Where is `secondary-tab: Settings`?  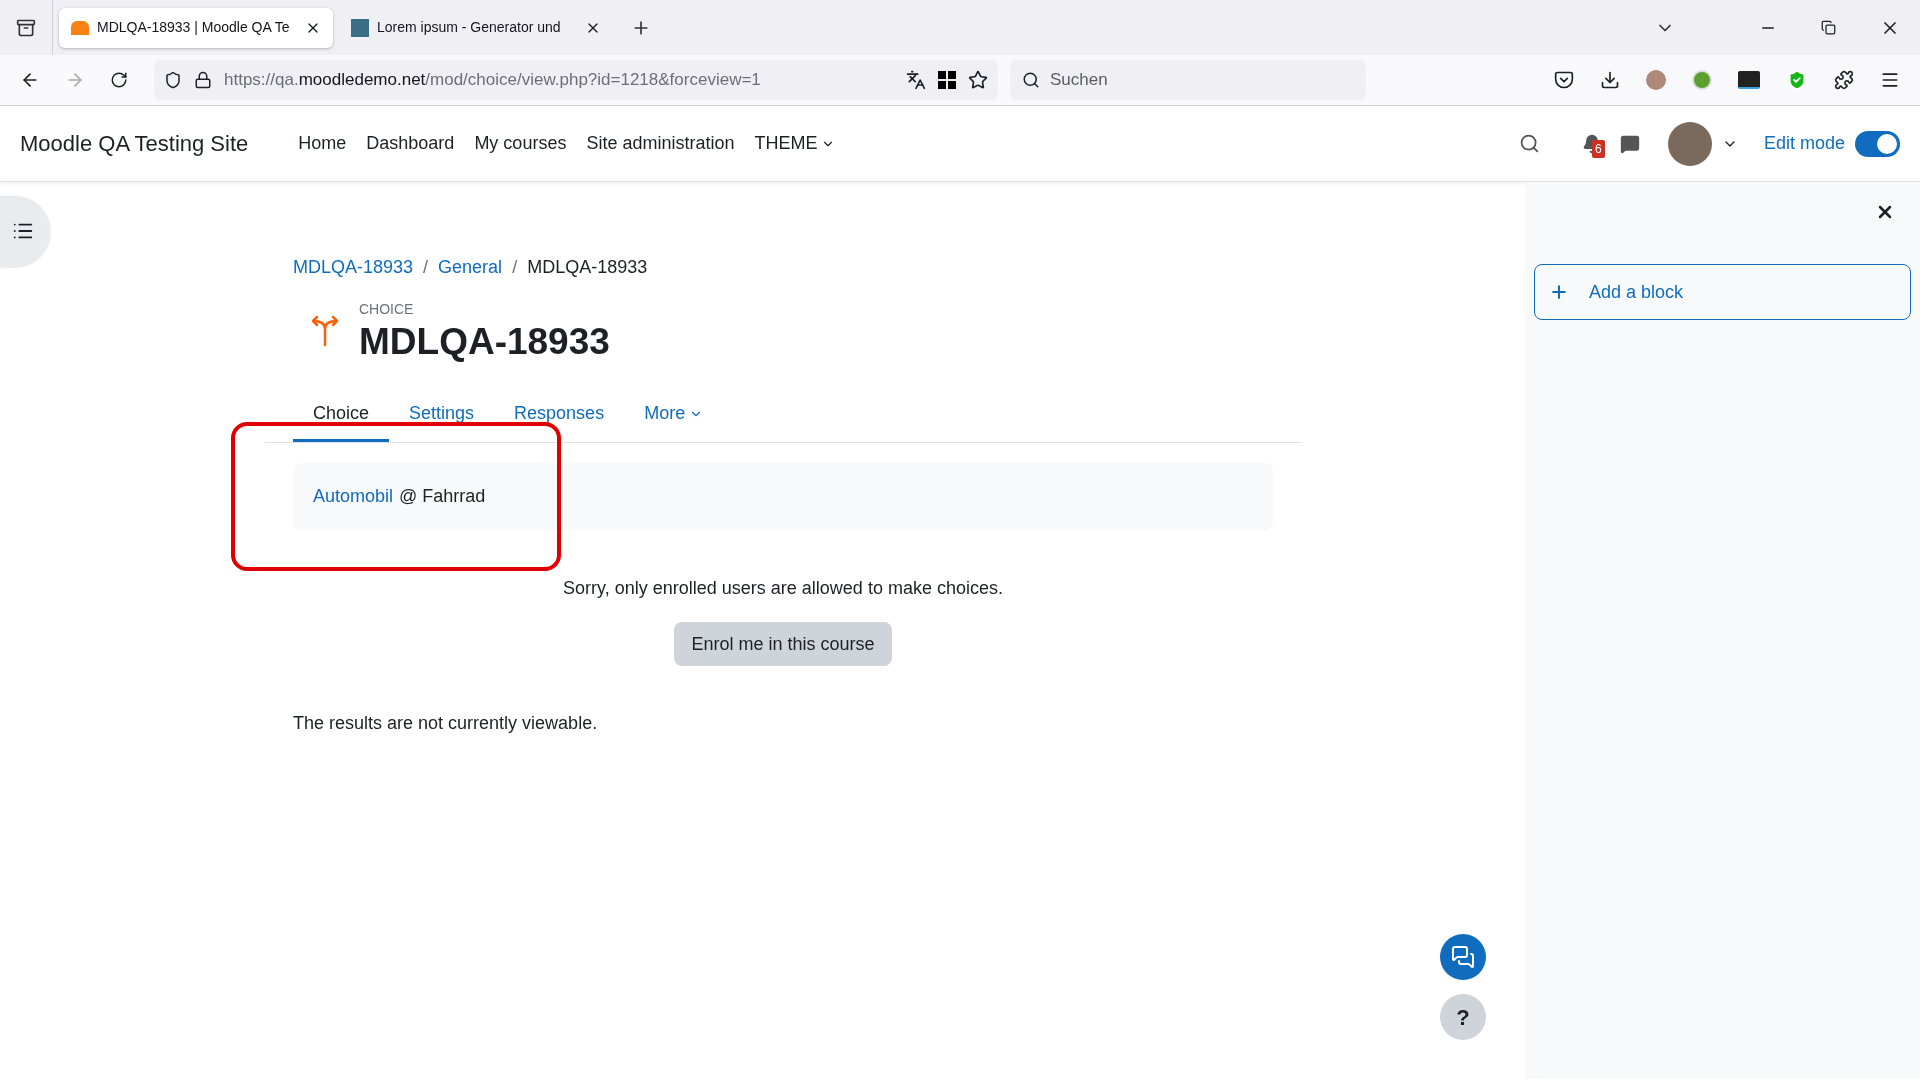 secondary-tab: Settings is located at coordinates (442, 420).